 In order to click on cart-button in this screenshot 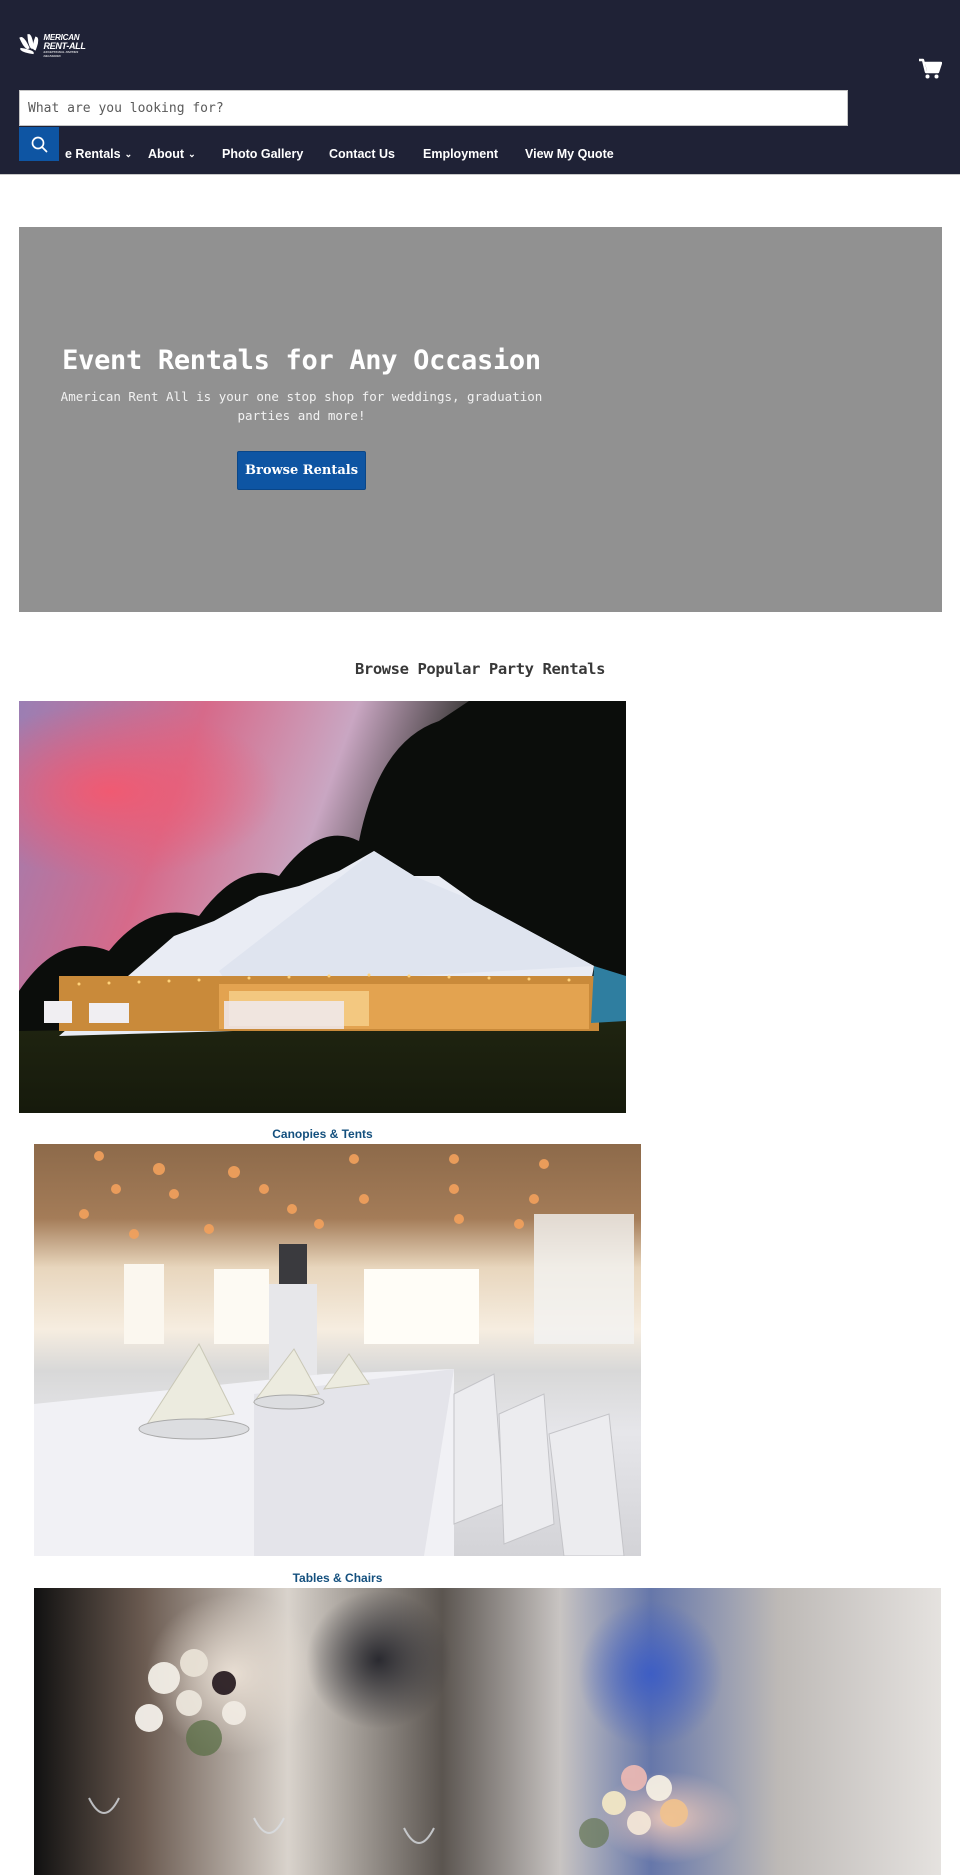, I will do `click(930, 69)`.